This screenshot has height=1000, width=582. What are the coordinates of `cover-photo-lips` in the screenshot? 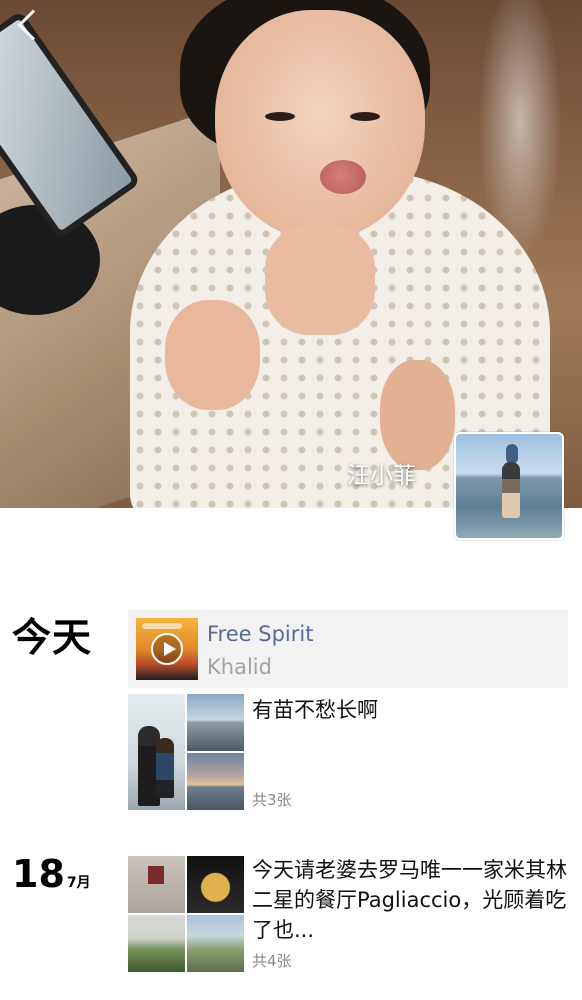 It's located at (343, 177).